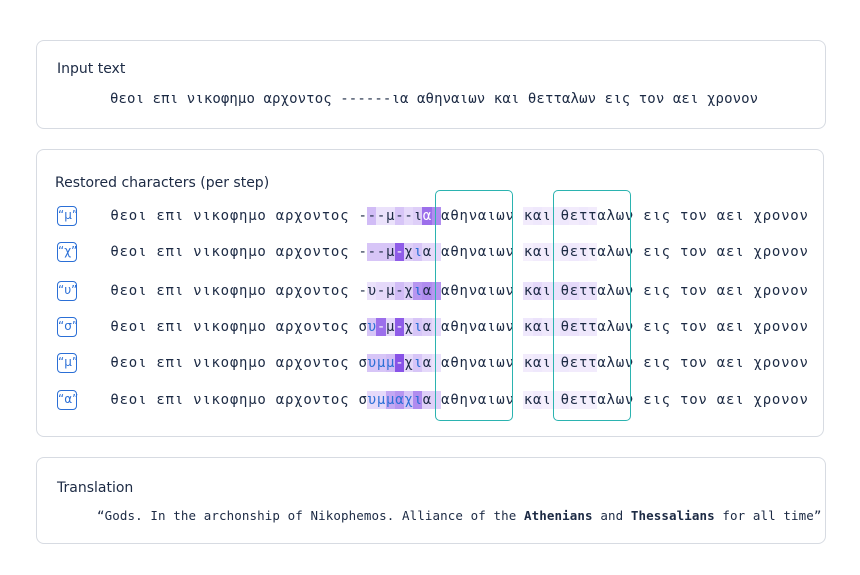 The height and width of the screenshot is (575, 860). Describe the element at coordinates (234, 400) in the screenshot. I see `text-char: φ` at that location.